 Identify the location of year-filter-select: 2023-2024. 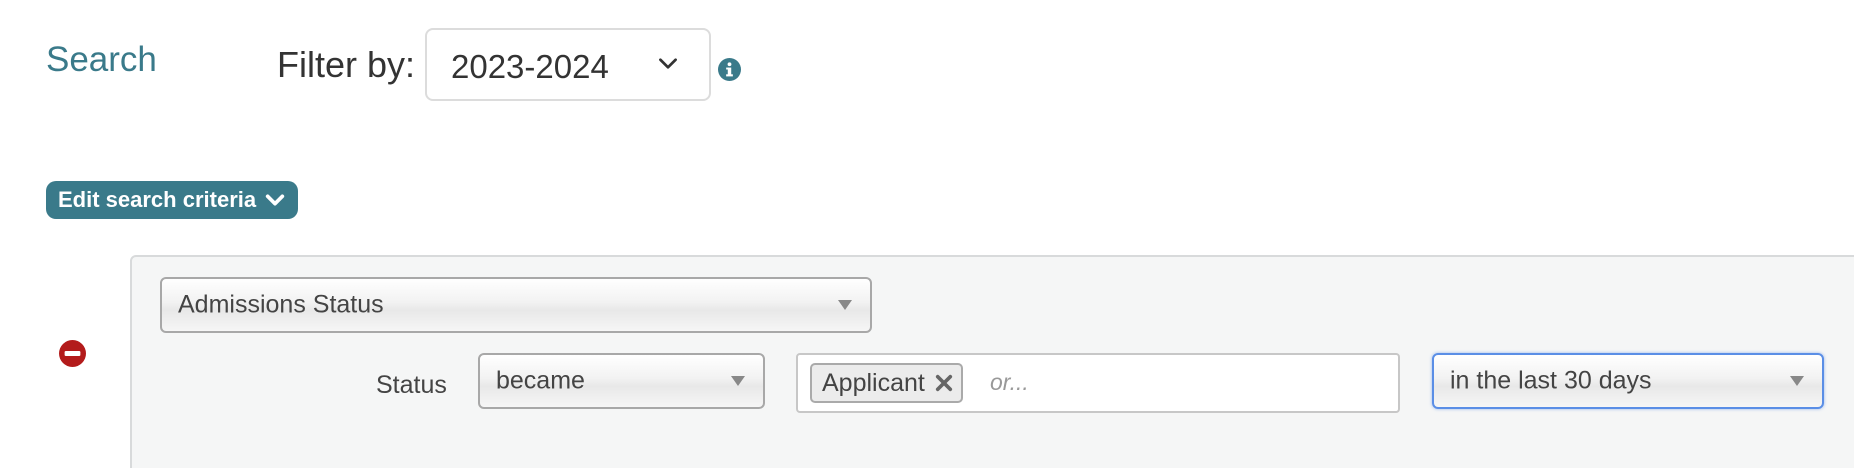
(568, 64).